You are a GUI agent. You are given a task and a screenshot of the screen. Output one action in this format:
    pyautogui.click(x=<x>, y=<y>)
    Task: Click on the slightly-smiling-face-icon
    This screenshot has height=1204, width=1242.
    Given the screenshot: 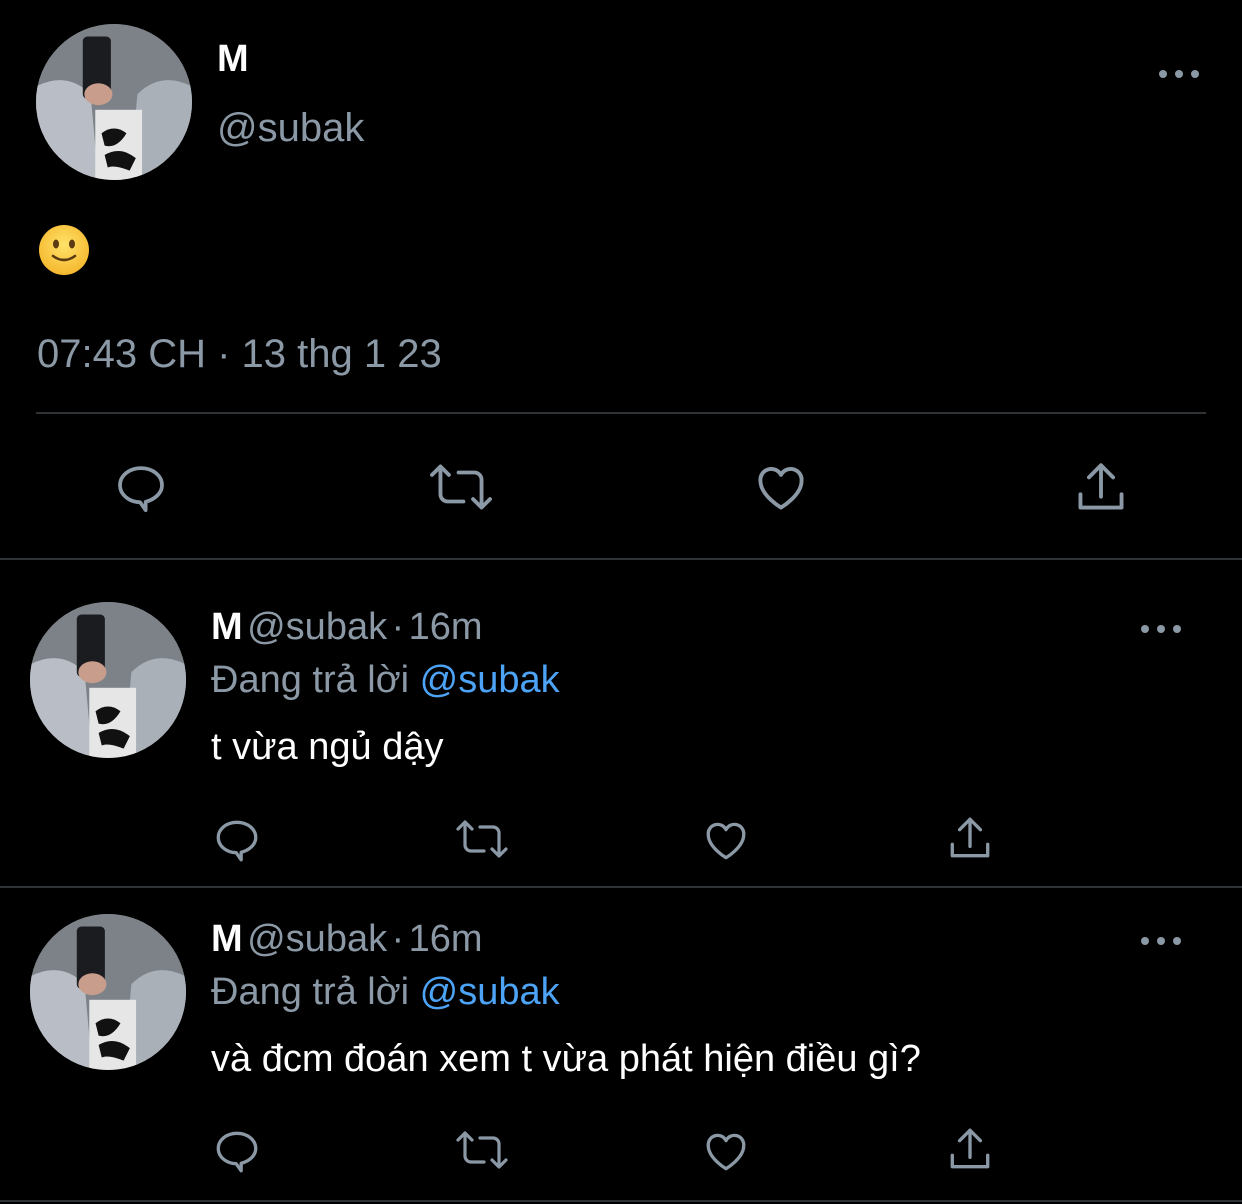 What is the action you would take?
    pyautogui.click(x=64, y=250)
    